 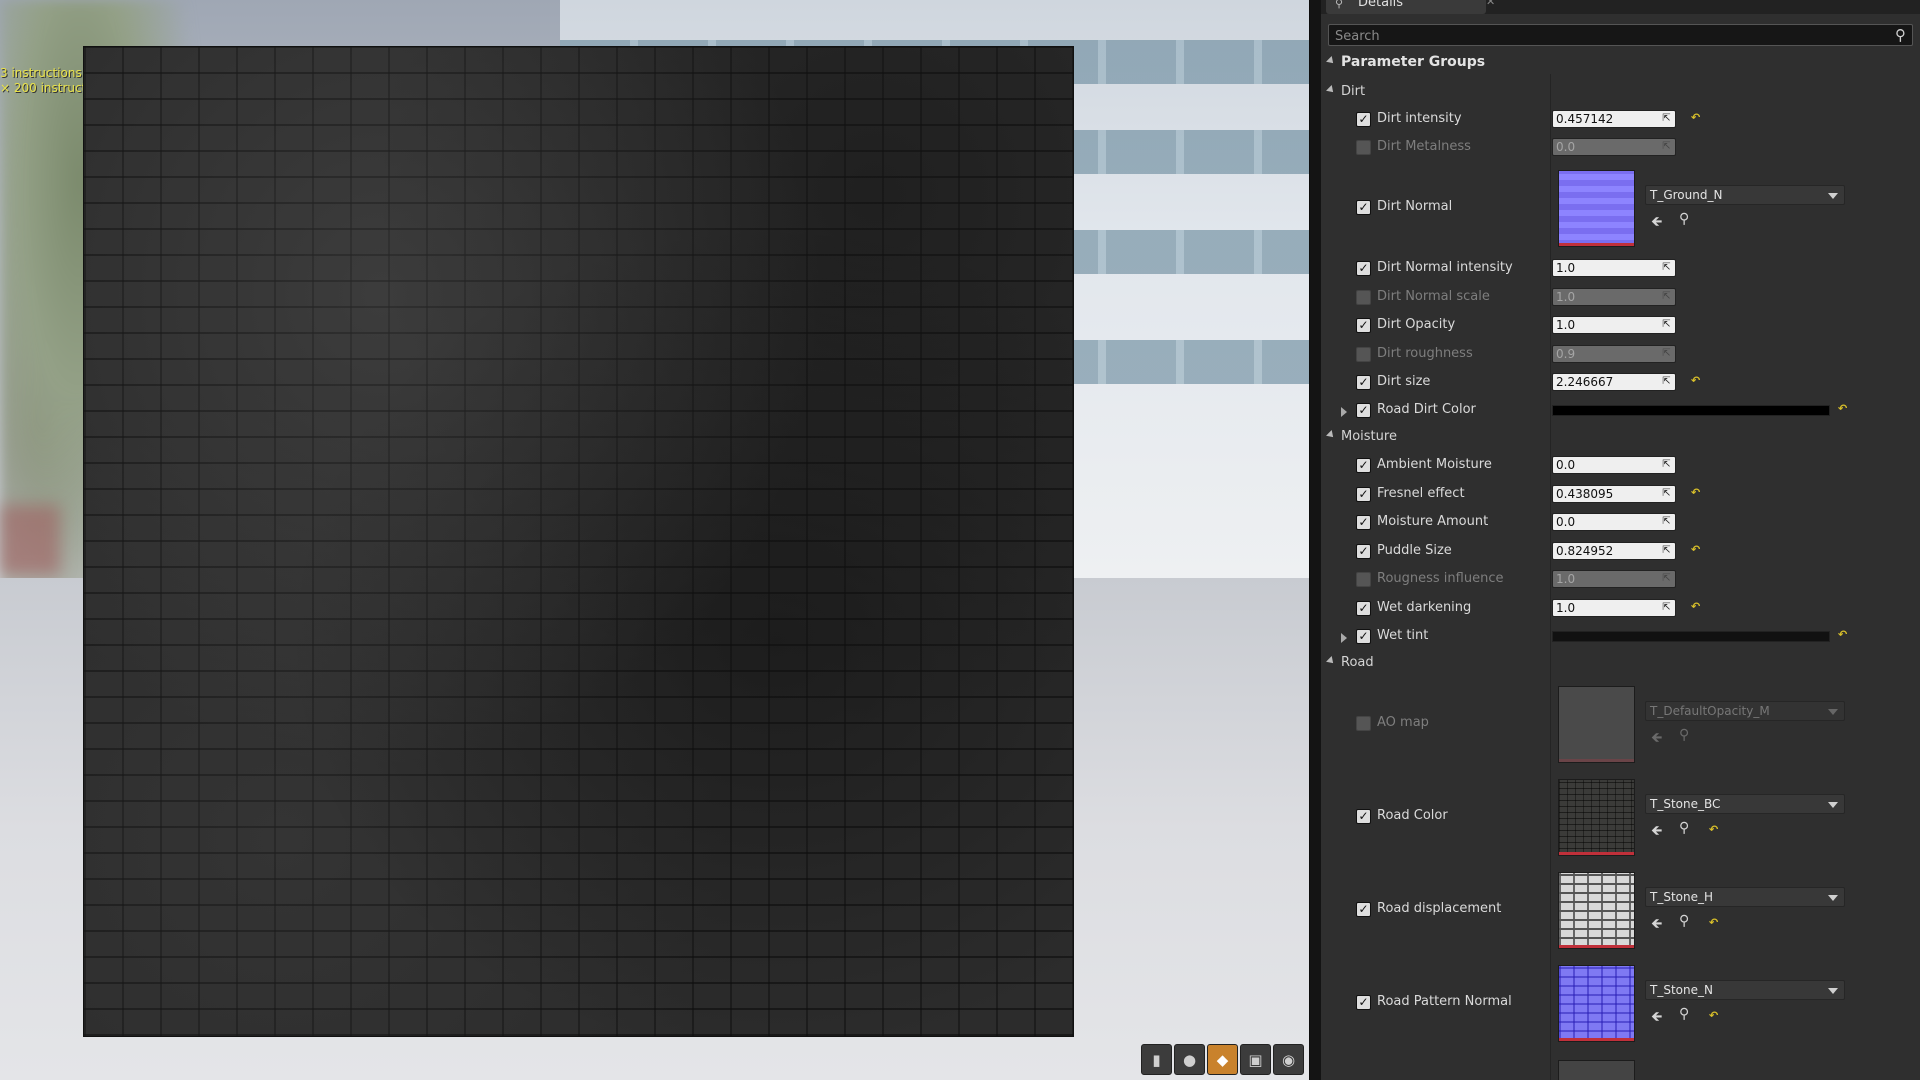 I want to click on asset-picker-combo: T_Ground_N, so click(x=1745, y=195).